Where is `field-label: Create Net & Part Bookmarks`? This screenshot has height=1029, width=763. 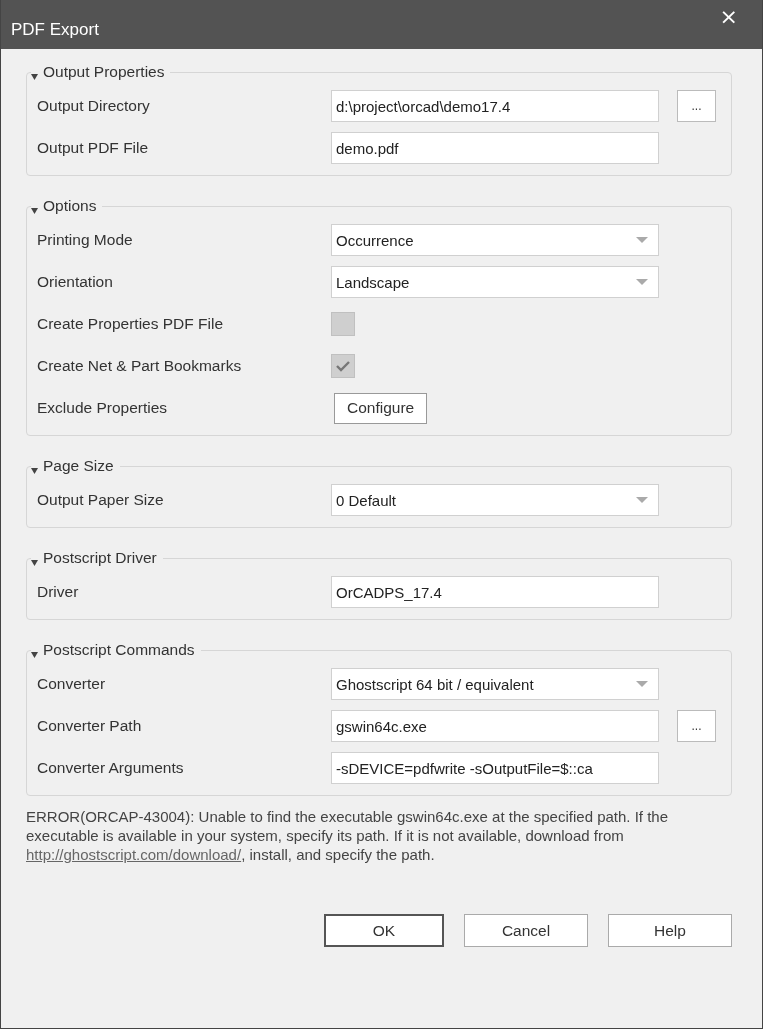
field-label: Create Net & Part Bookmarks is located at coordinates (140, 366).